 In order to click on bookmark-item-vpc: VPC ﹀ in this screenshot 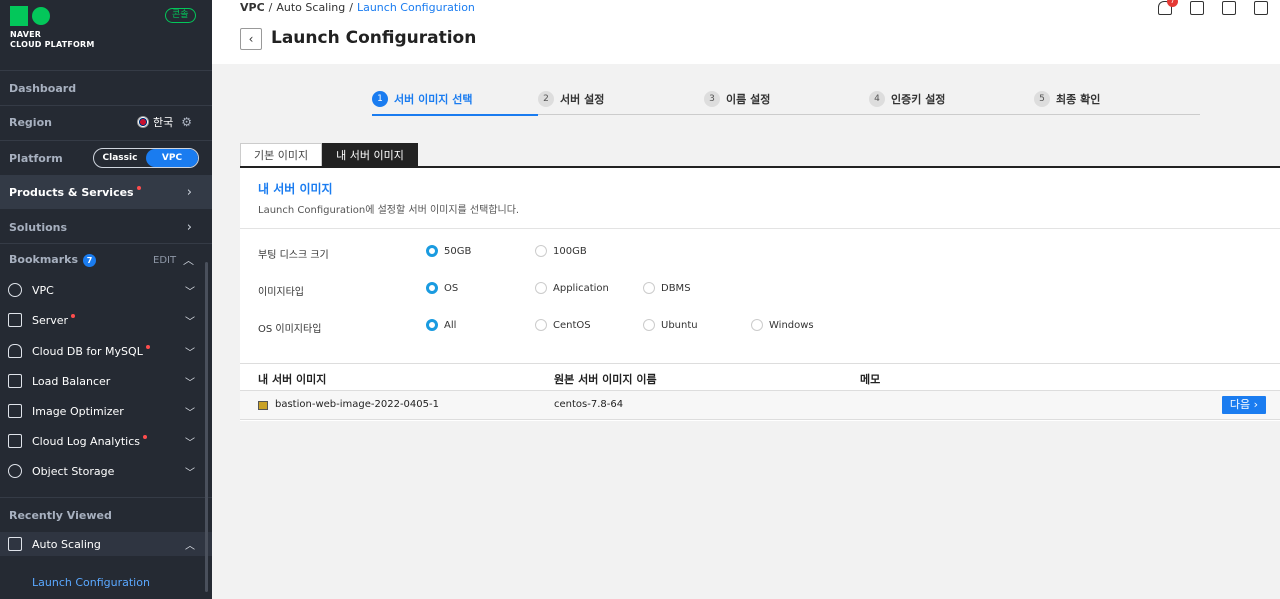, I will do `click(106, 290)`.